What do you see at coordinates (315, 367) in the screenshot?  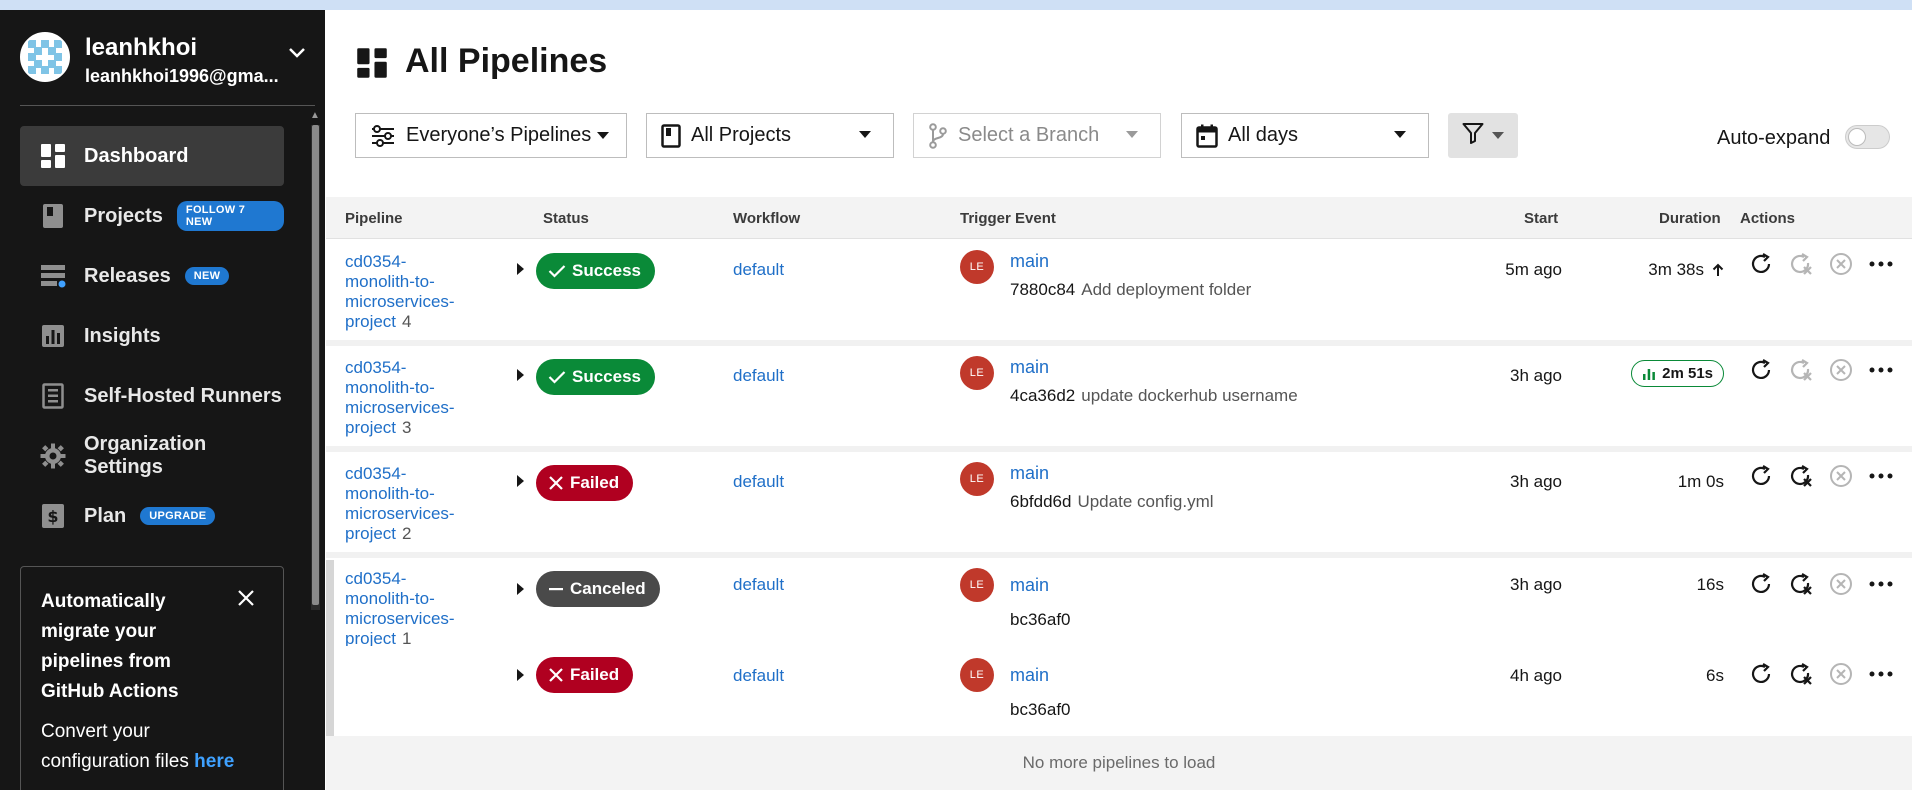 I see `sidebar-scrollbar` at bounding box center [315, 367].